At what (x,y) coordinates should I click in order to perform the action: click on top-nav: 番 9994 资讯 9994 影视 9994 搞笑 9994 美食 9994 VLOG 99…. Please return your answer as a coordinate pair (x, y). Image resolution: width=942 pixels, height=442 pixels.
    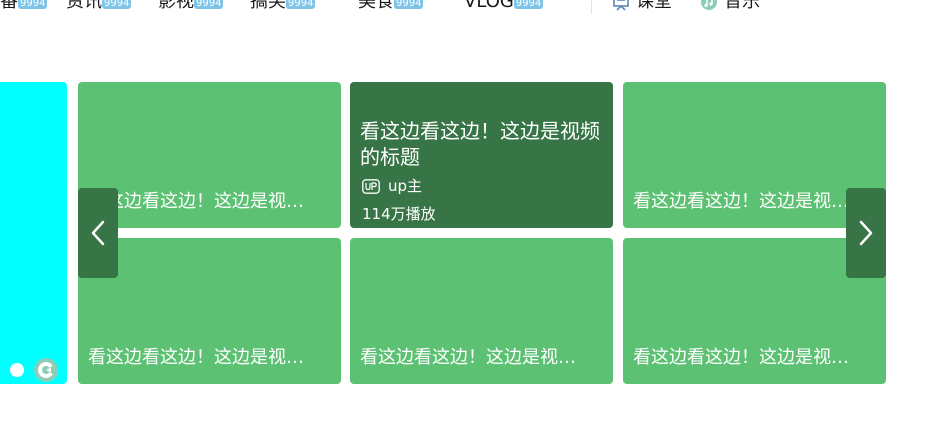
    Looking at the image, I should click on (471, 8).